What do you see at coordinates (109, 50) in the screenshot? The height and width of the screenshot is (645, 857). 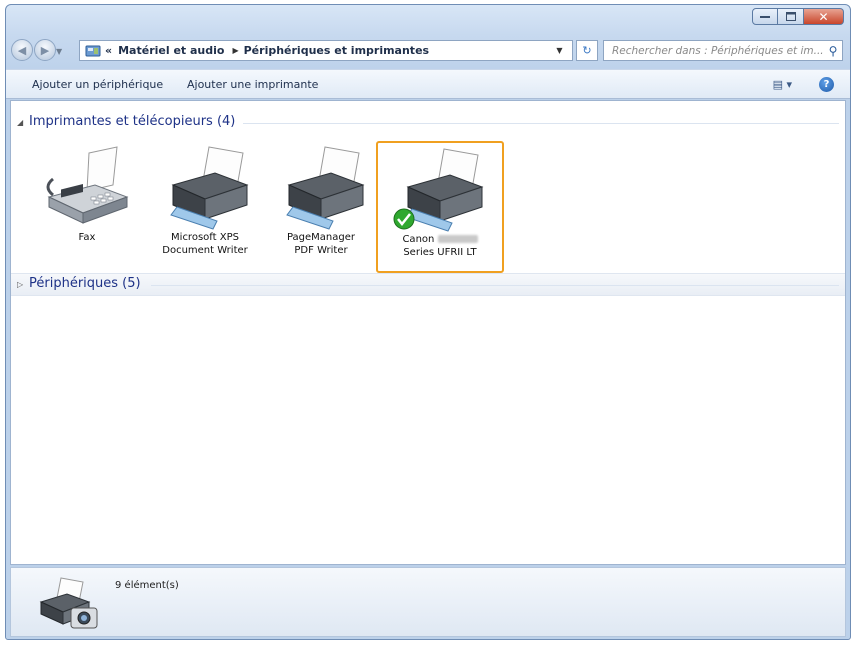 I see `address-prefix: «` at bounding box center [109, 50].